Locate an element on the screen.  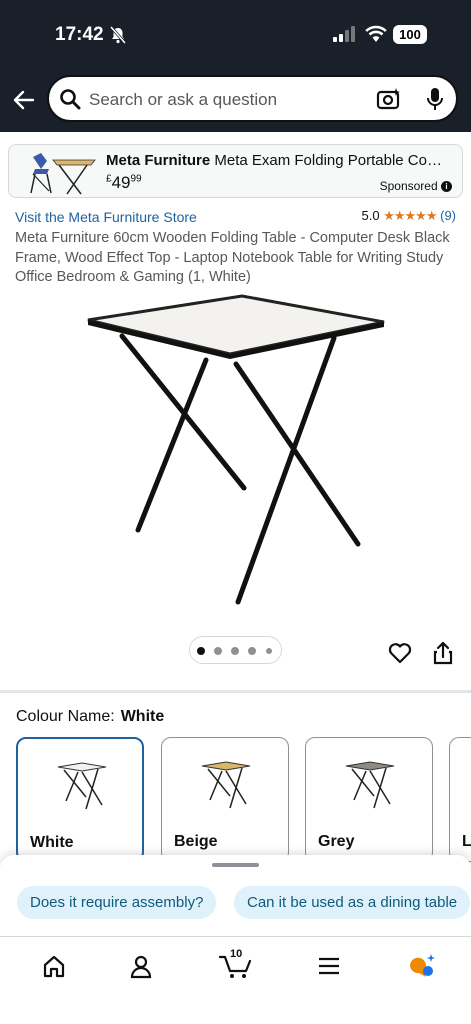
colour-option-white: White is located at coordinates (80, 799).